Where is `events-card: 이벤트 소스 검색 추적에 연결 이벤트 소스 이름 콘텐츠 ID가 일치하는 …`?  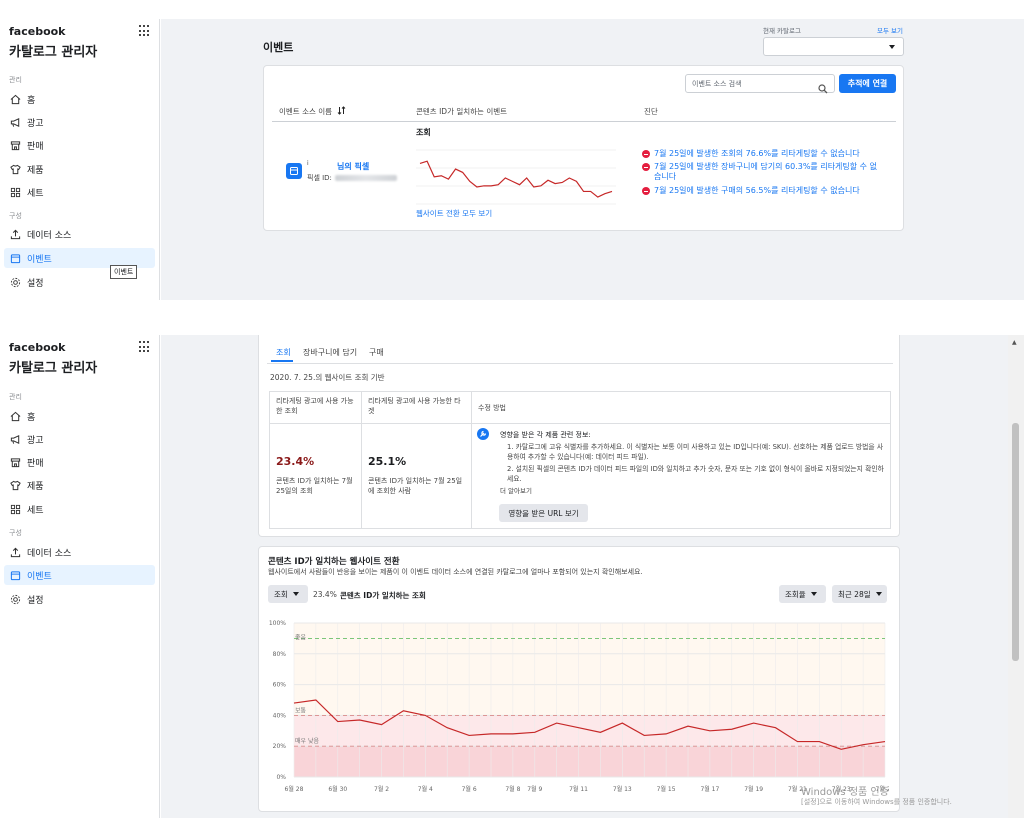
events-card: 이벤트 소스 검색 추적에 연결 이벤트 소스 이름 콘텐츠 ID가 일치하는 … is located at coordinates (583, 148).